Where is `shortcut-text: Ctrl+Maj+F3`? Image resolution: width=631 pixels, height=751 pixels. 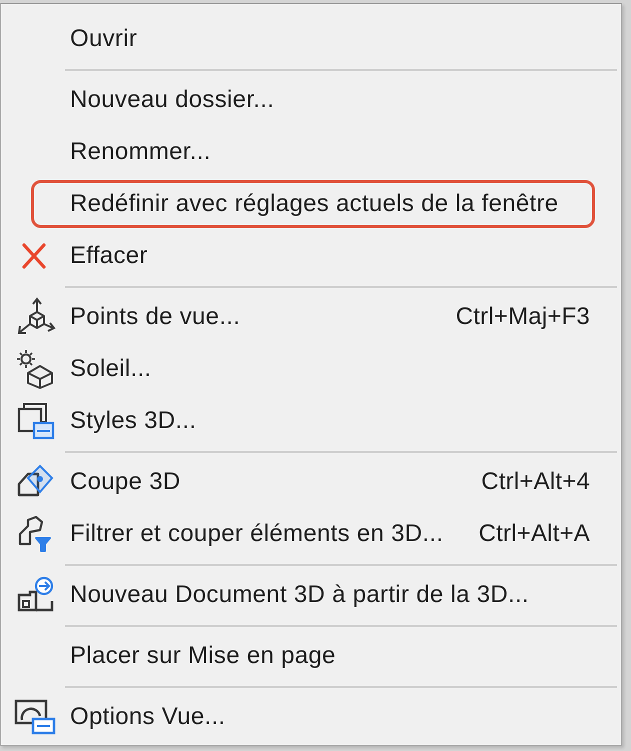 shortcut-text: Ctrl+Maj+F3 is located at coordinates (523, 317).